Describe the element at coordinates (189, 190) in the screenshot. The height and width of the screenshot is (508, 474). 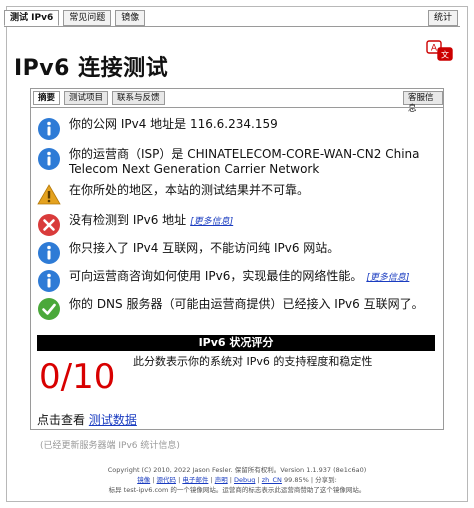
I see `result-text: 在你所处的地区，本站的测试结果并不可靠。` at that location.